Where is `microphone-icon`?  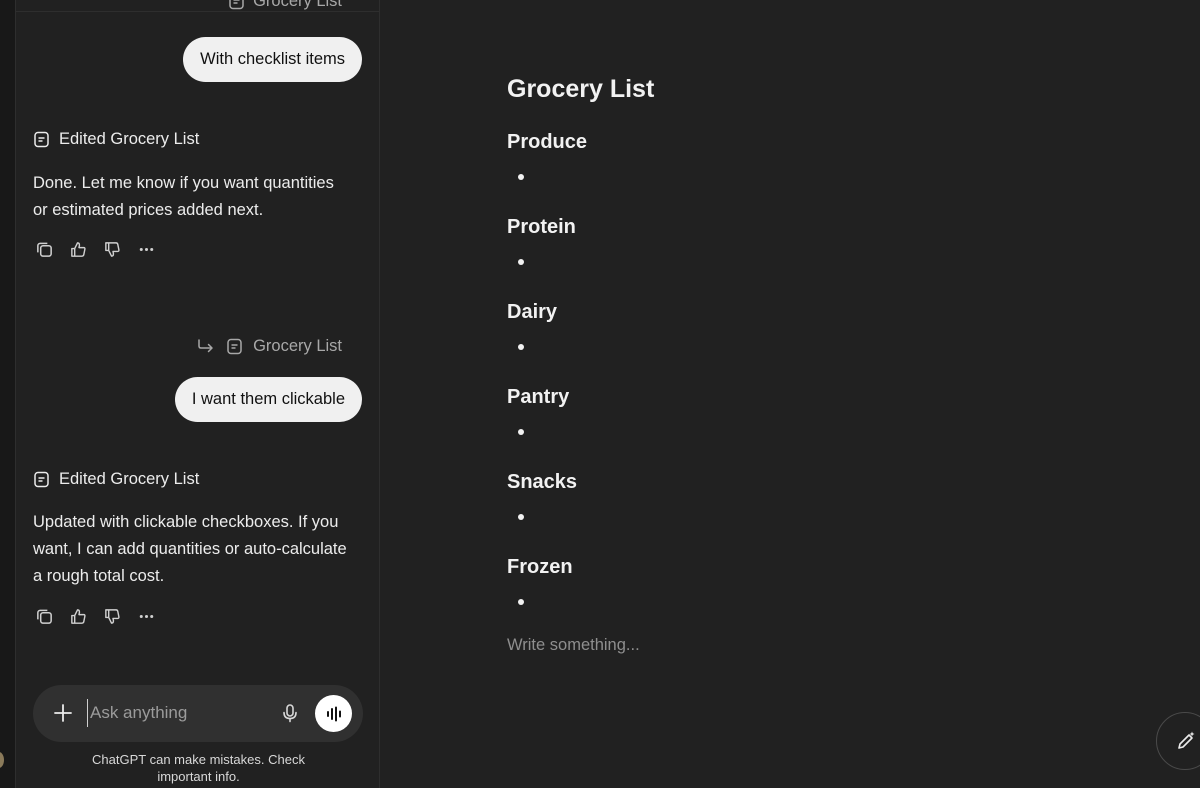 microphone-icon is located at coordinates (290, 713).